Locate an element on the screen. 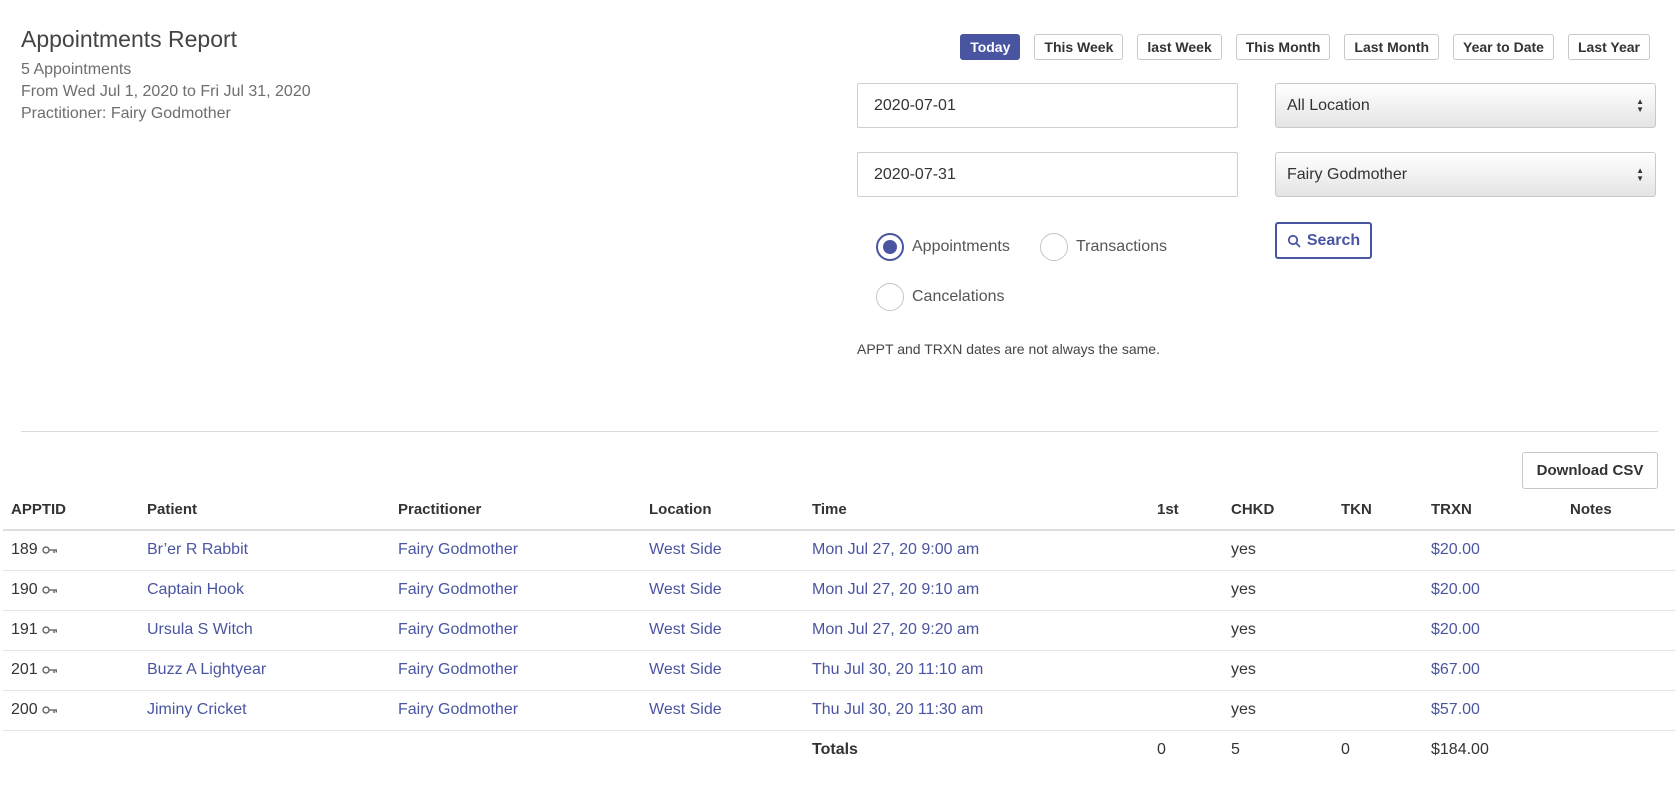 This screenshot has width=1680, height=811. patient-link: Br’er R Rabbit is located at coordinates (197, 549).